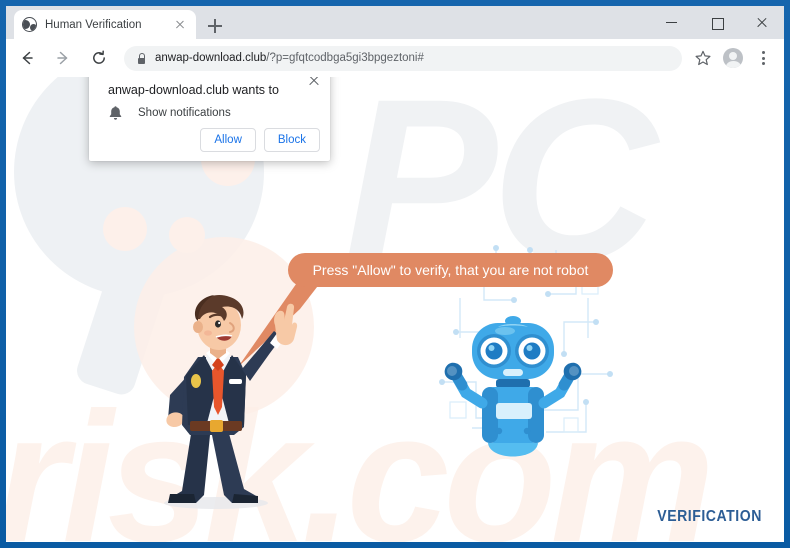  I want to click on window-controls, so click(716, 22).